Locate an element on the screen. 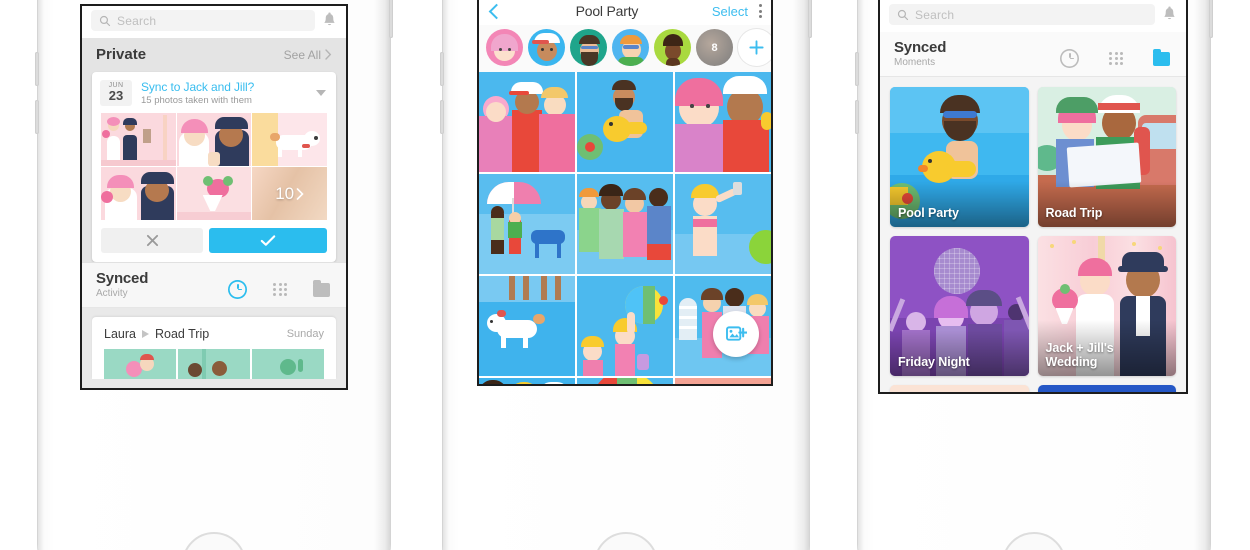  add-people-button is located at coordinates (754, 47).